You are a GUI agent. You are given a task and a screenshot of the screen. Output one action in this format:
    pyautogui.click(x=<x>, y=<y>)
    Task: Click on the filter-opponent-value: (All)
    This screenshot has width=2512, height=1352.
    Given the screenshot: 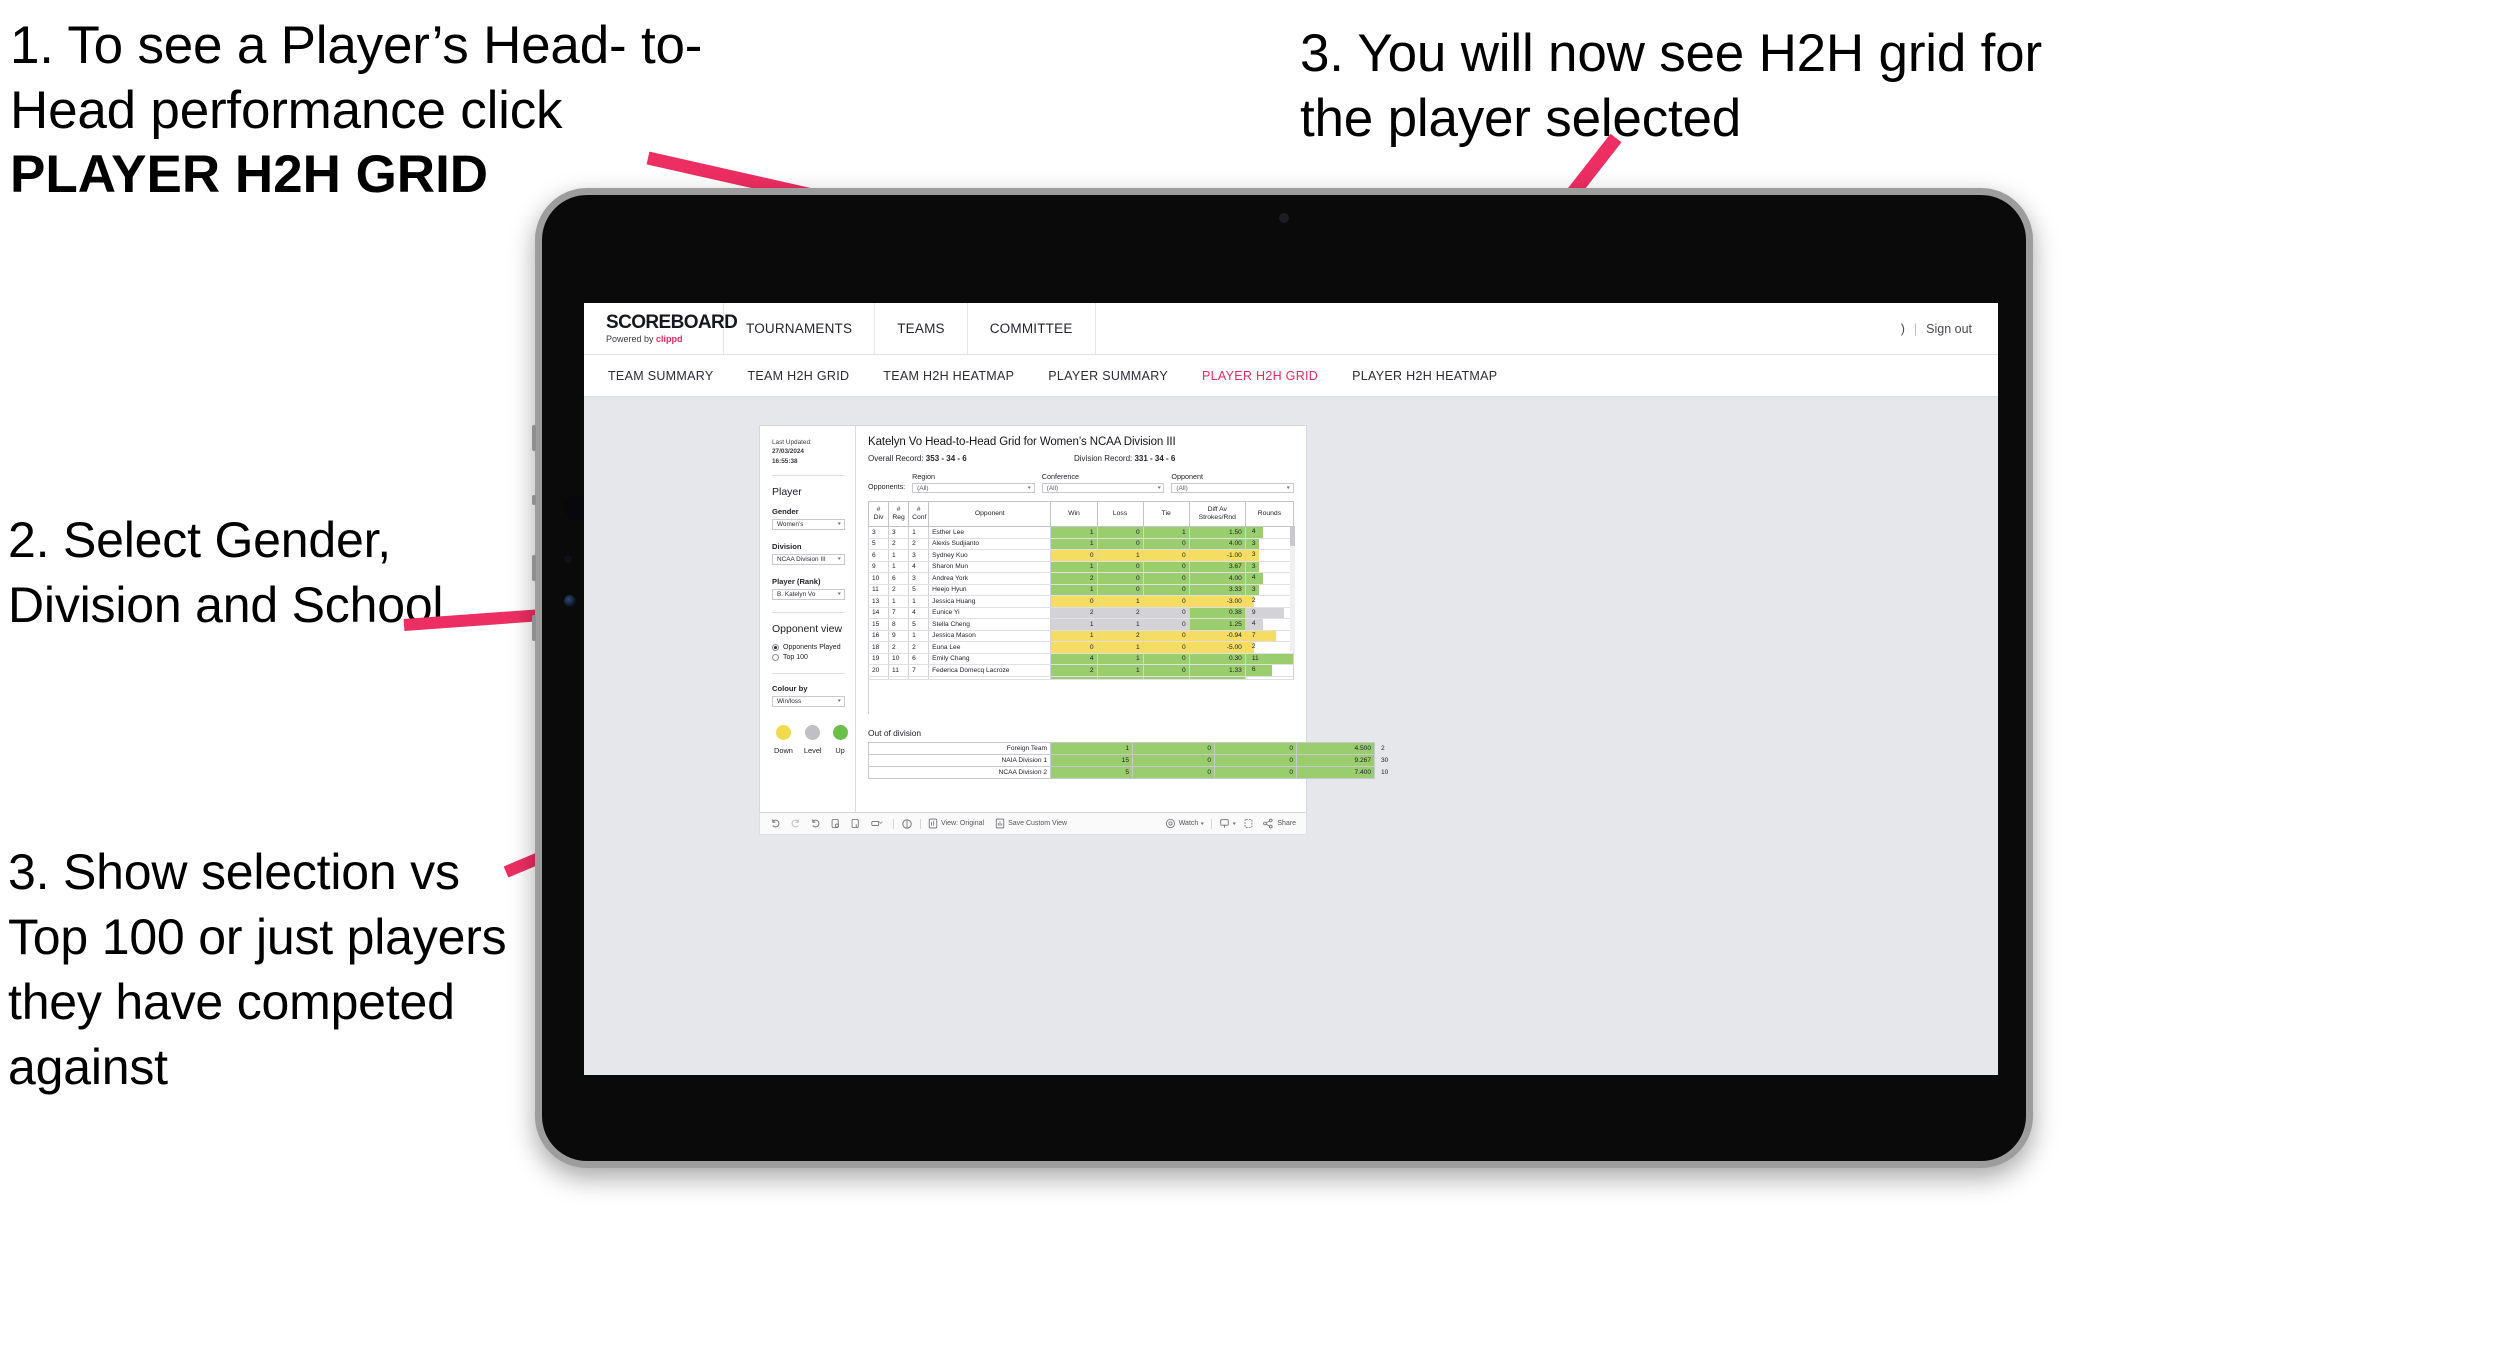 What is the action you would take?
    pyautogui.click(x=1182, y=488)
    